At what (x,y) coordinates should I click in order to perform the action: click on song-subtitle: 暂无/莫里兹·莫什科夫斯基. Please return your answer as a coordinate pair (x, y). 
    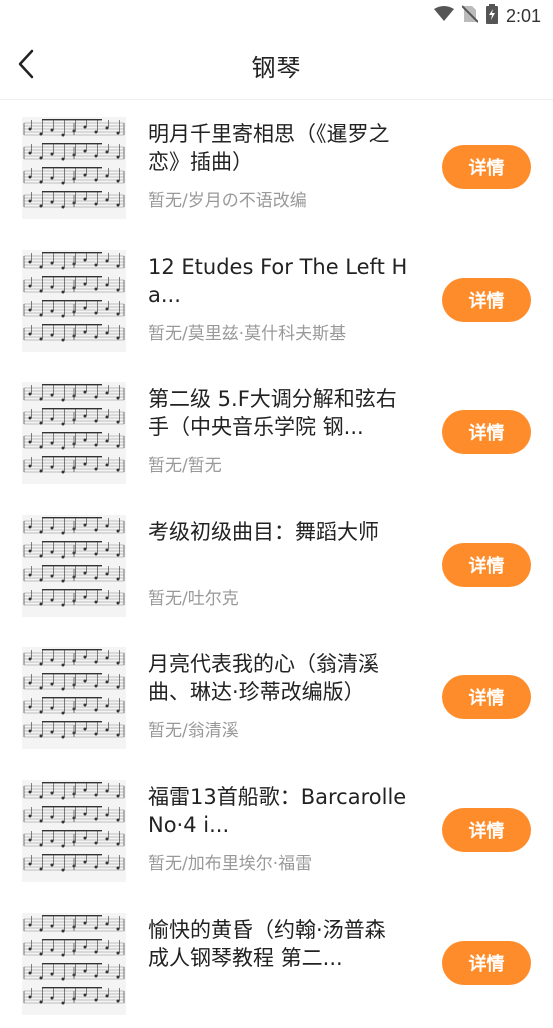
    Looking at the image, I should click on (247, 333).